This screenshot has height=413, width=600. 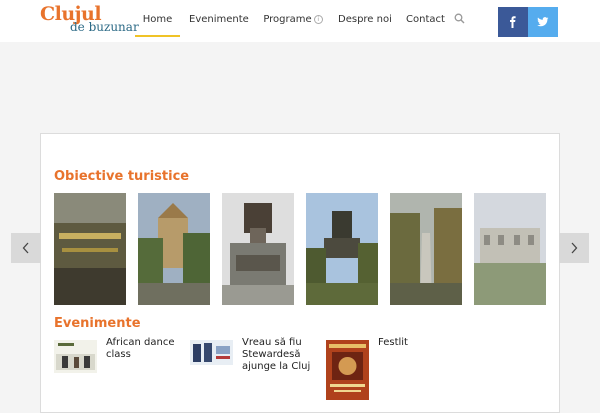 I want to click on nav-item-despre-noi: Despre noi, so click(x=365, y=18).